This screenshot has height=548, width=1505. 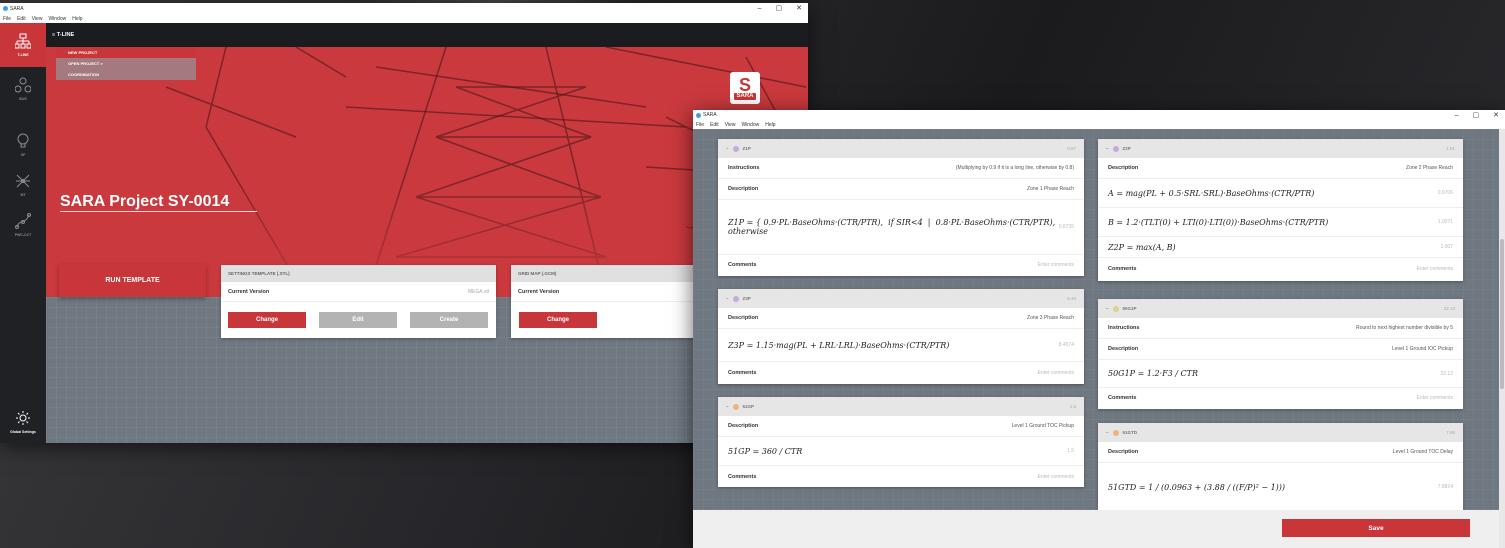 What do you see at coordinates (358, 273) in the screenshot?
I see `settings-card-header: SETTINGS TEMPLATE (.STL)` at bounding box center [358, 273].